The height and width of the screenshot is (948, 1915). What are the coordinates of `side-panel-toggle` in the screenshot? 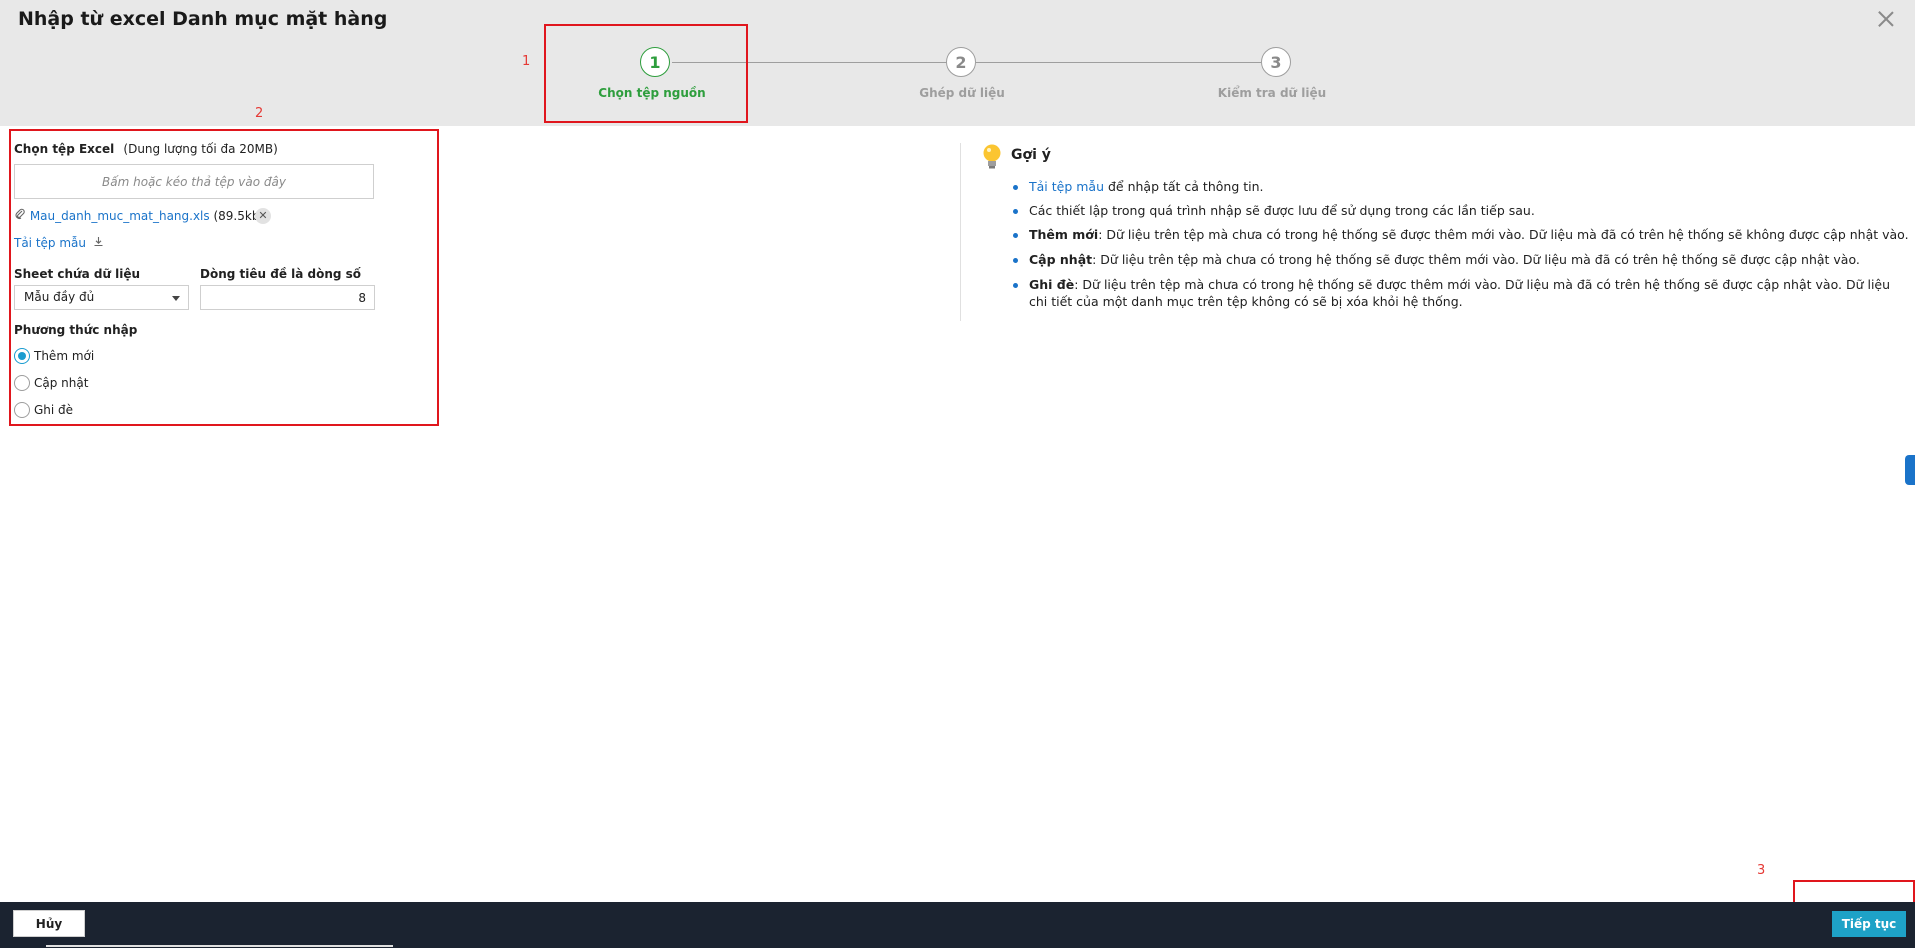 It's located at (1910, 470).